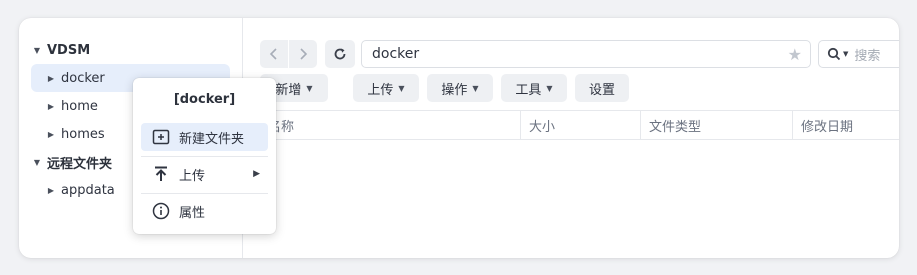  What do you see at coordinates (83, 134) in the screenshot?
I see `tree-item-label: homes` at bounding box center [83, 134].